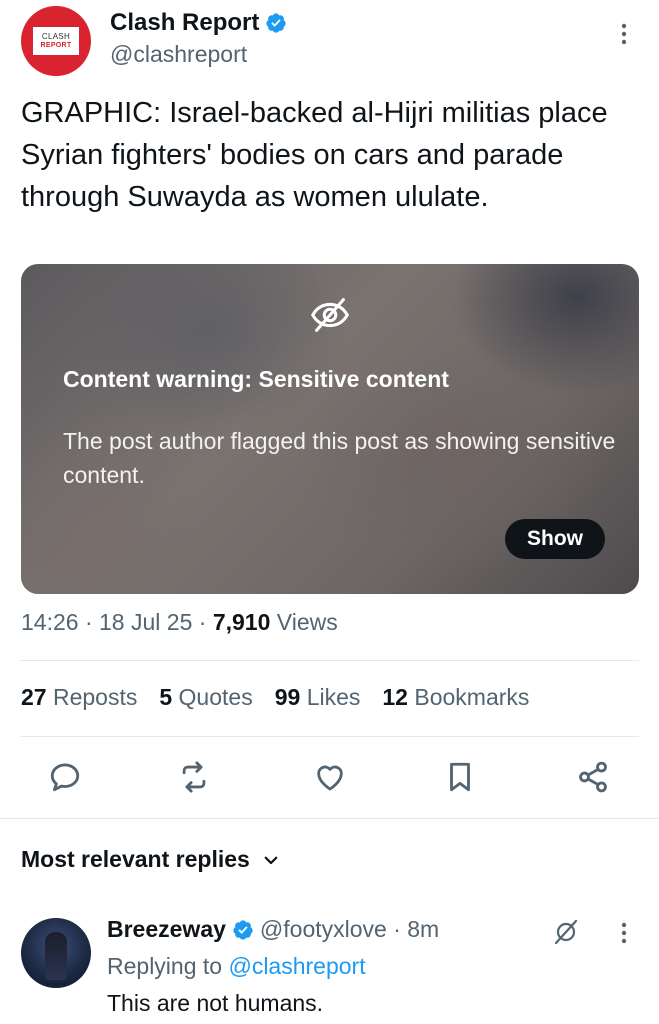 The image size is (659, 1024). What do you see at coordinates (395, 697) in the screenshot?
I see `bookmarks-count: 12` at bounding box center [395, 697].